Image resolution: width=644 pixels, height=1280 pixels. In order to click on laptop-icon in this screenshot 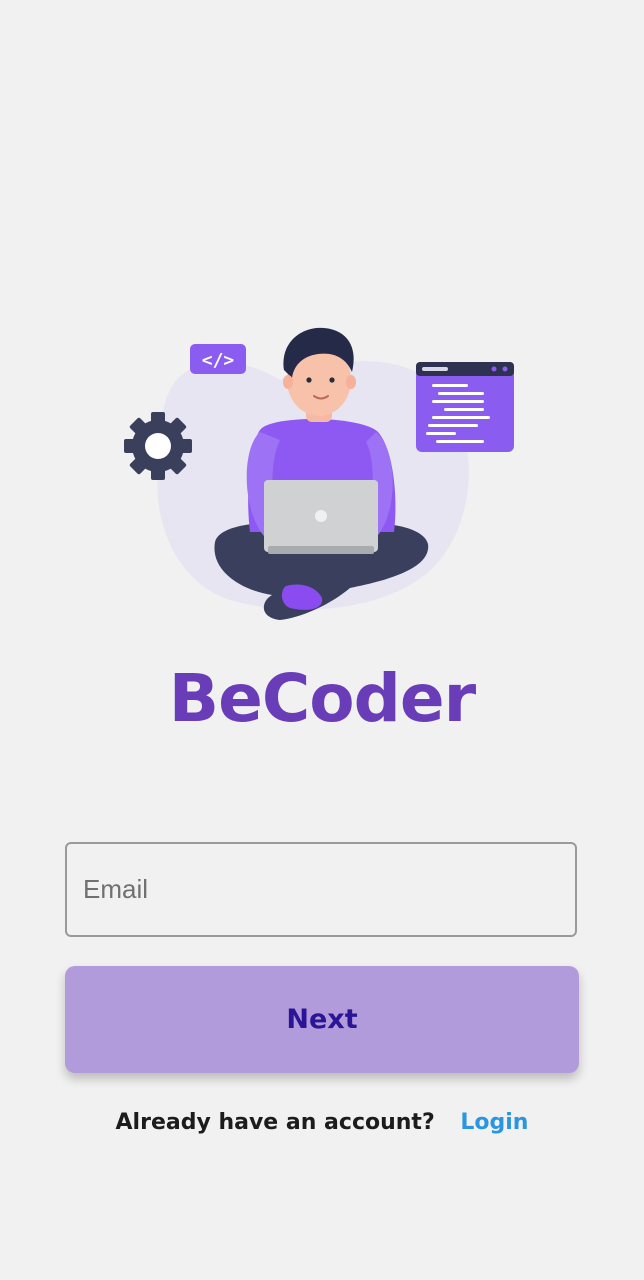, I will do `click(321, 517)`.